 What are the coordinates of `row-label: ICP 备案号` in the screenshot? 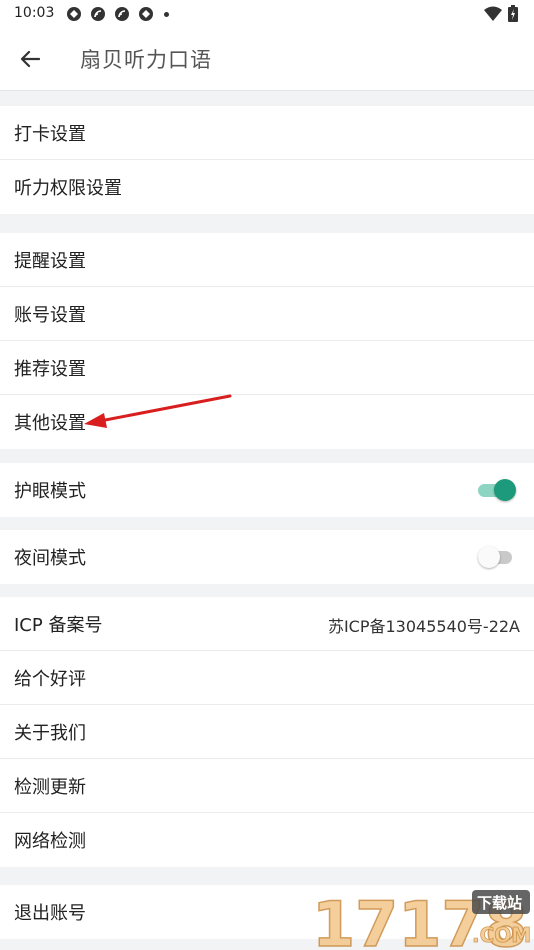 It's located at (58, 625).